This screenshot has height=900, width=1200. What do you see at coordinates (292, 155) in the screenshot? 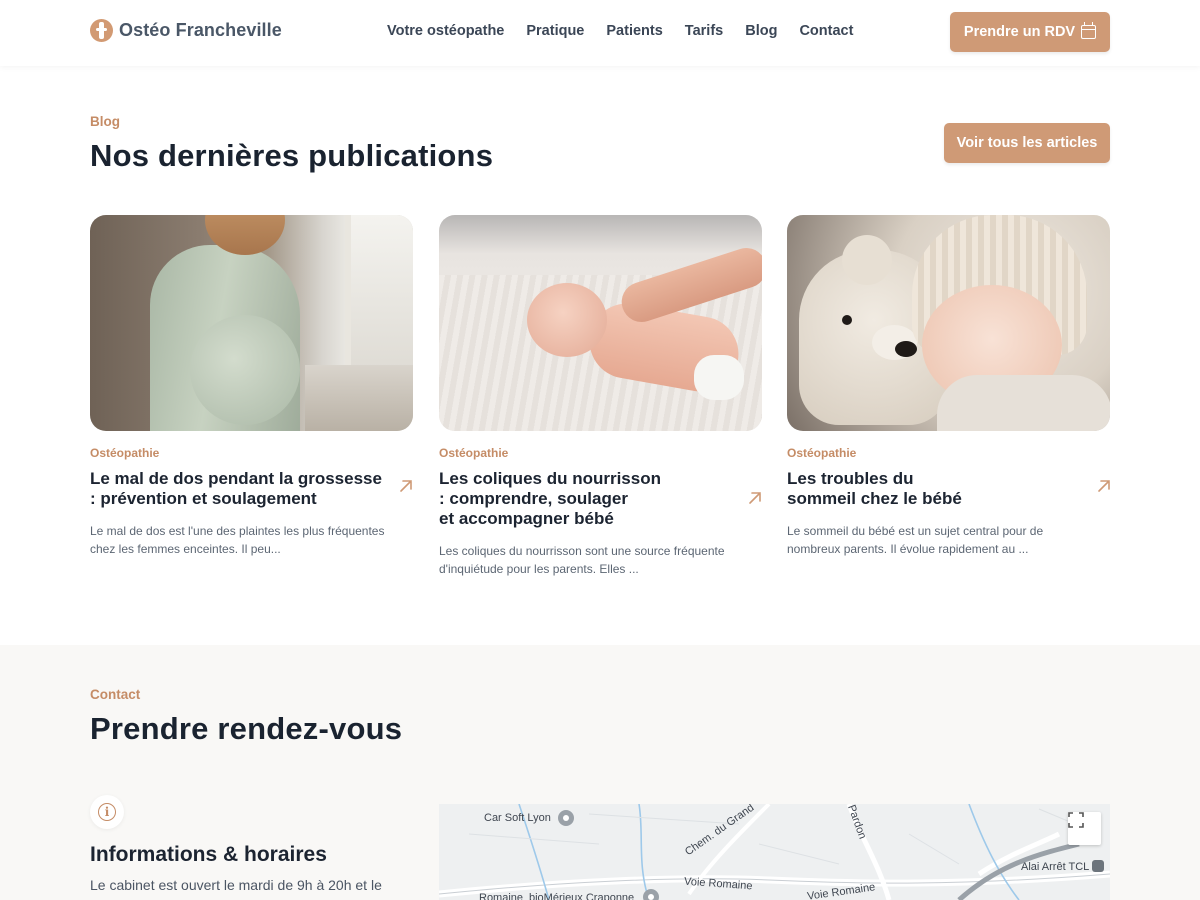
I see `blog-section-title: Nos dernières publications` at bounding box center [292, 155].